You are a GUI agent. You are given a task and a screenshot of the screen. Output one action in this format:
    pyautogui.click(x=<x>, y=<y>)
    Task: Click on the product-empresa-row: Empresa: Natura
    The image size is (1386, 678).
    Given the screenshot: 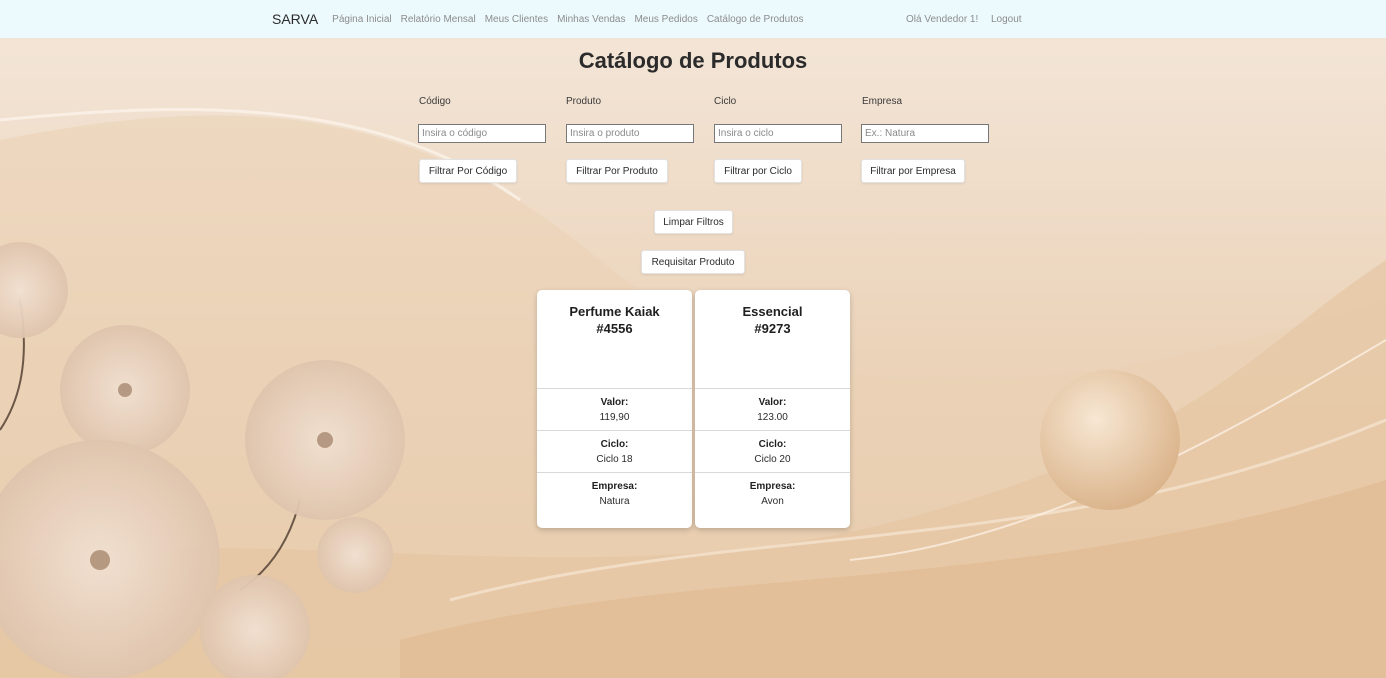 What is the action you would take?
    pyautogui.click(x=614, y=493)
    